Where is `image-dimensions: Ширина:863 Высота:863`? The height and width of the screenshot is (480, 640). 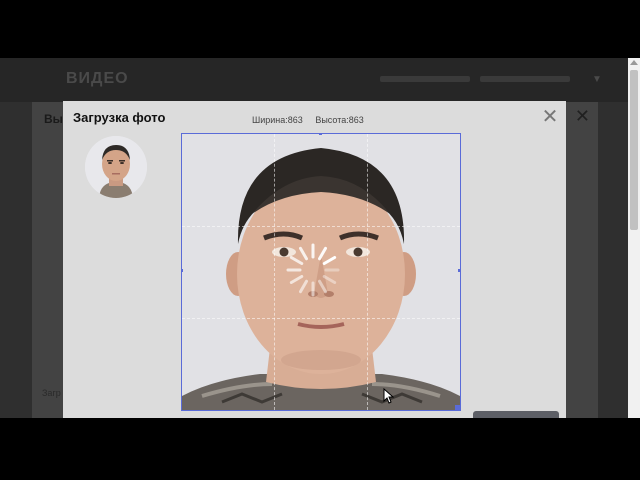 image-dimensions: Ширина:863 Высота:863 is located at coordinates (313, 120).